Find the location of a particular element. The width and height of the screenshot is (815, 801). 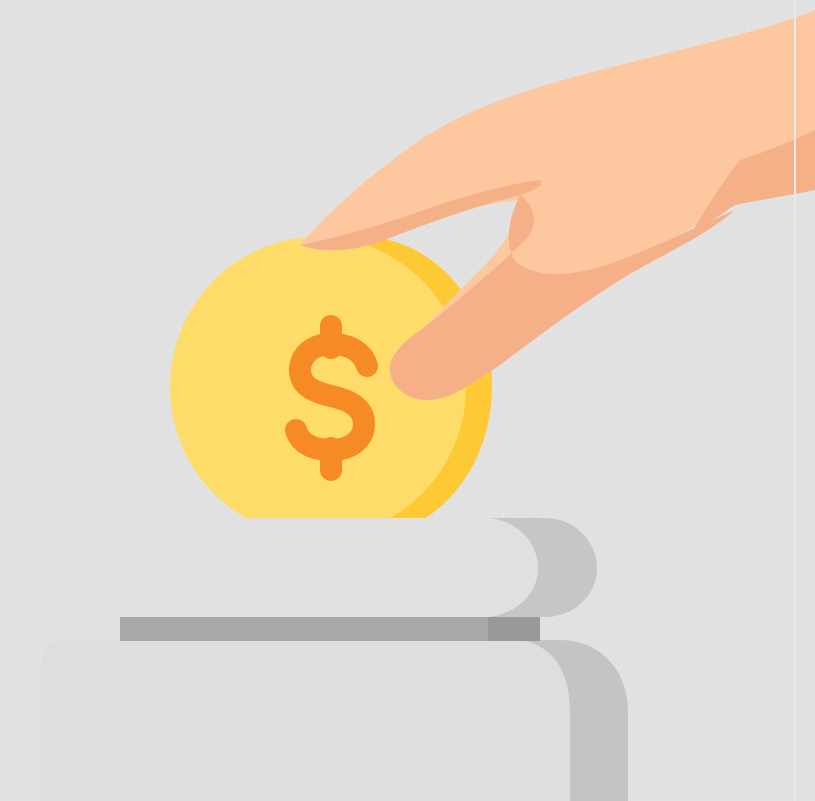

jar-slot-shadow is located at coordinates (514, 629).